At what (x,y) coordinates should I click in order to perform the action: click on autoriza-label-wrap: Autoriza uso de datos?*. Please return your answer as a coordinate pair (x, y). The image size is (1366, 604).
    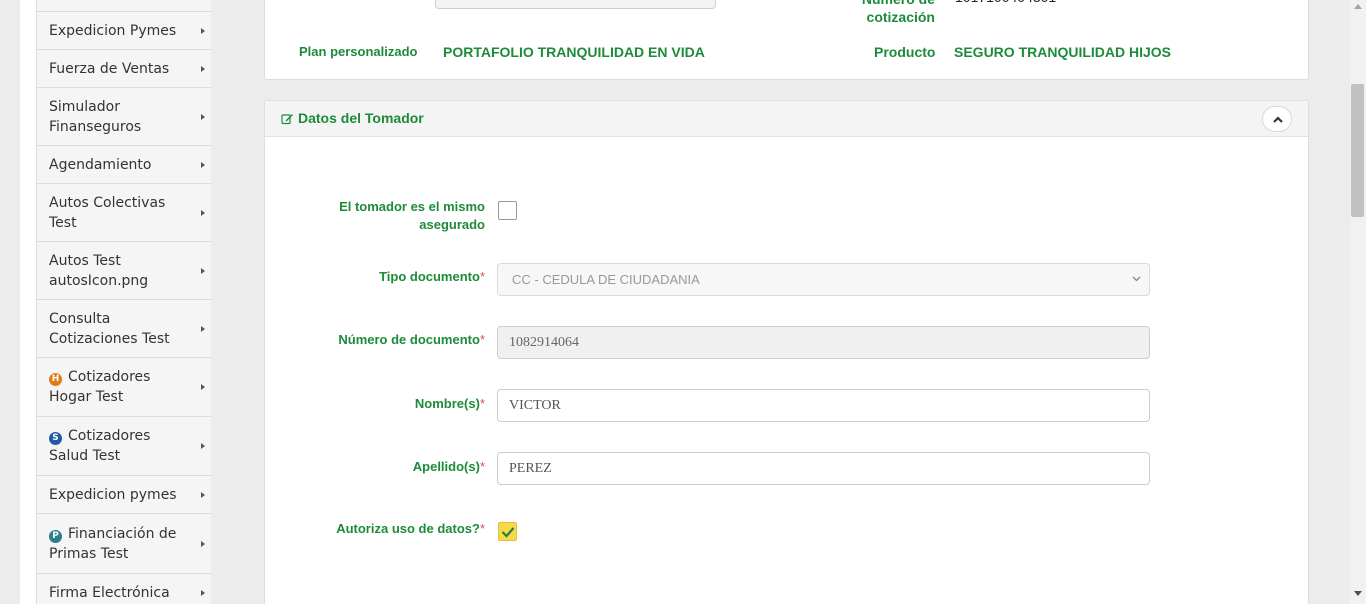
    Looking at the image, I should click on (405, 529).